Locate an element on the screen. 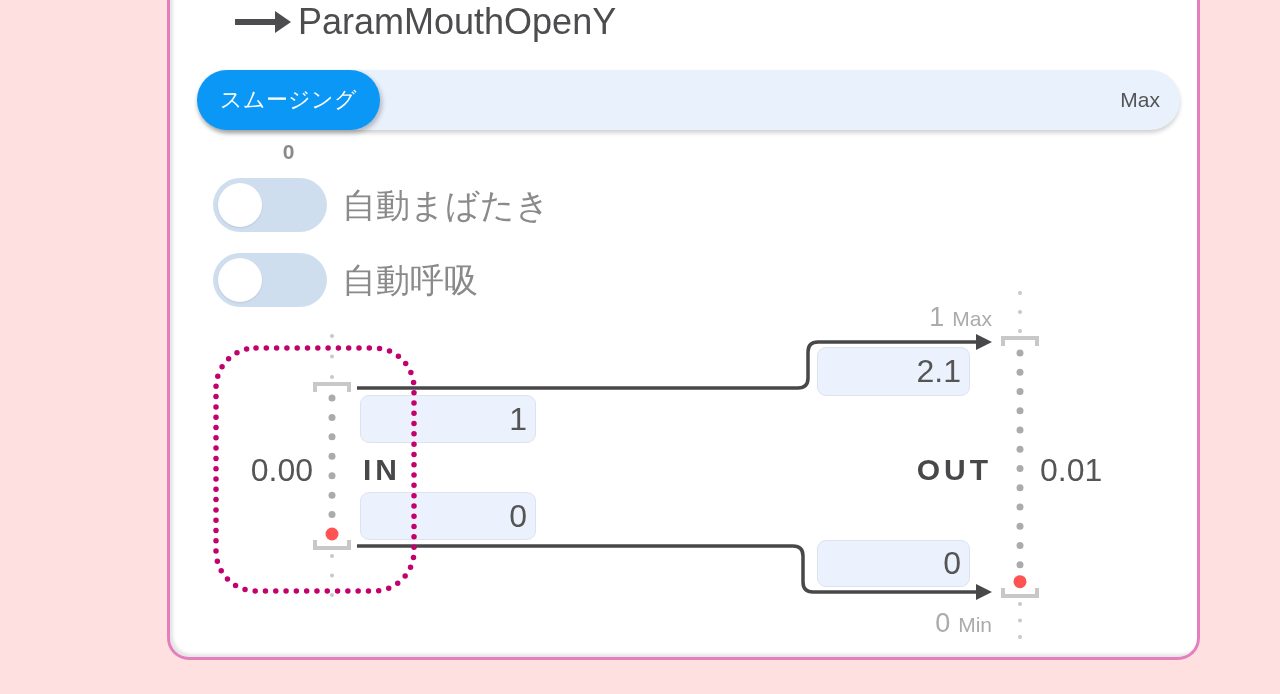 The image size is (1280, 694). range-min-label: Min is located at coordinates (975, 625).